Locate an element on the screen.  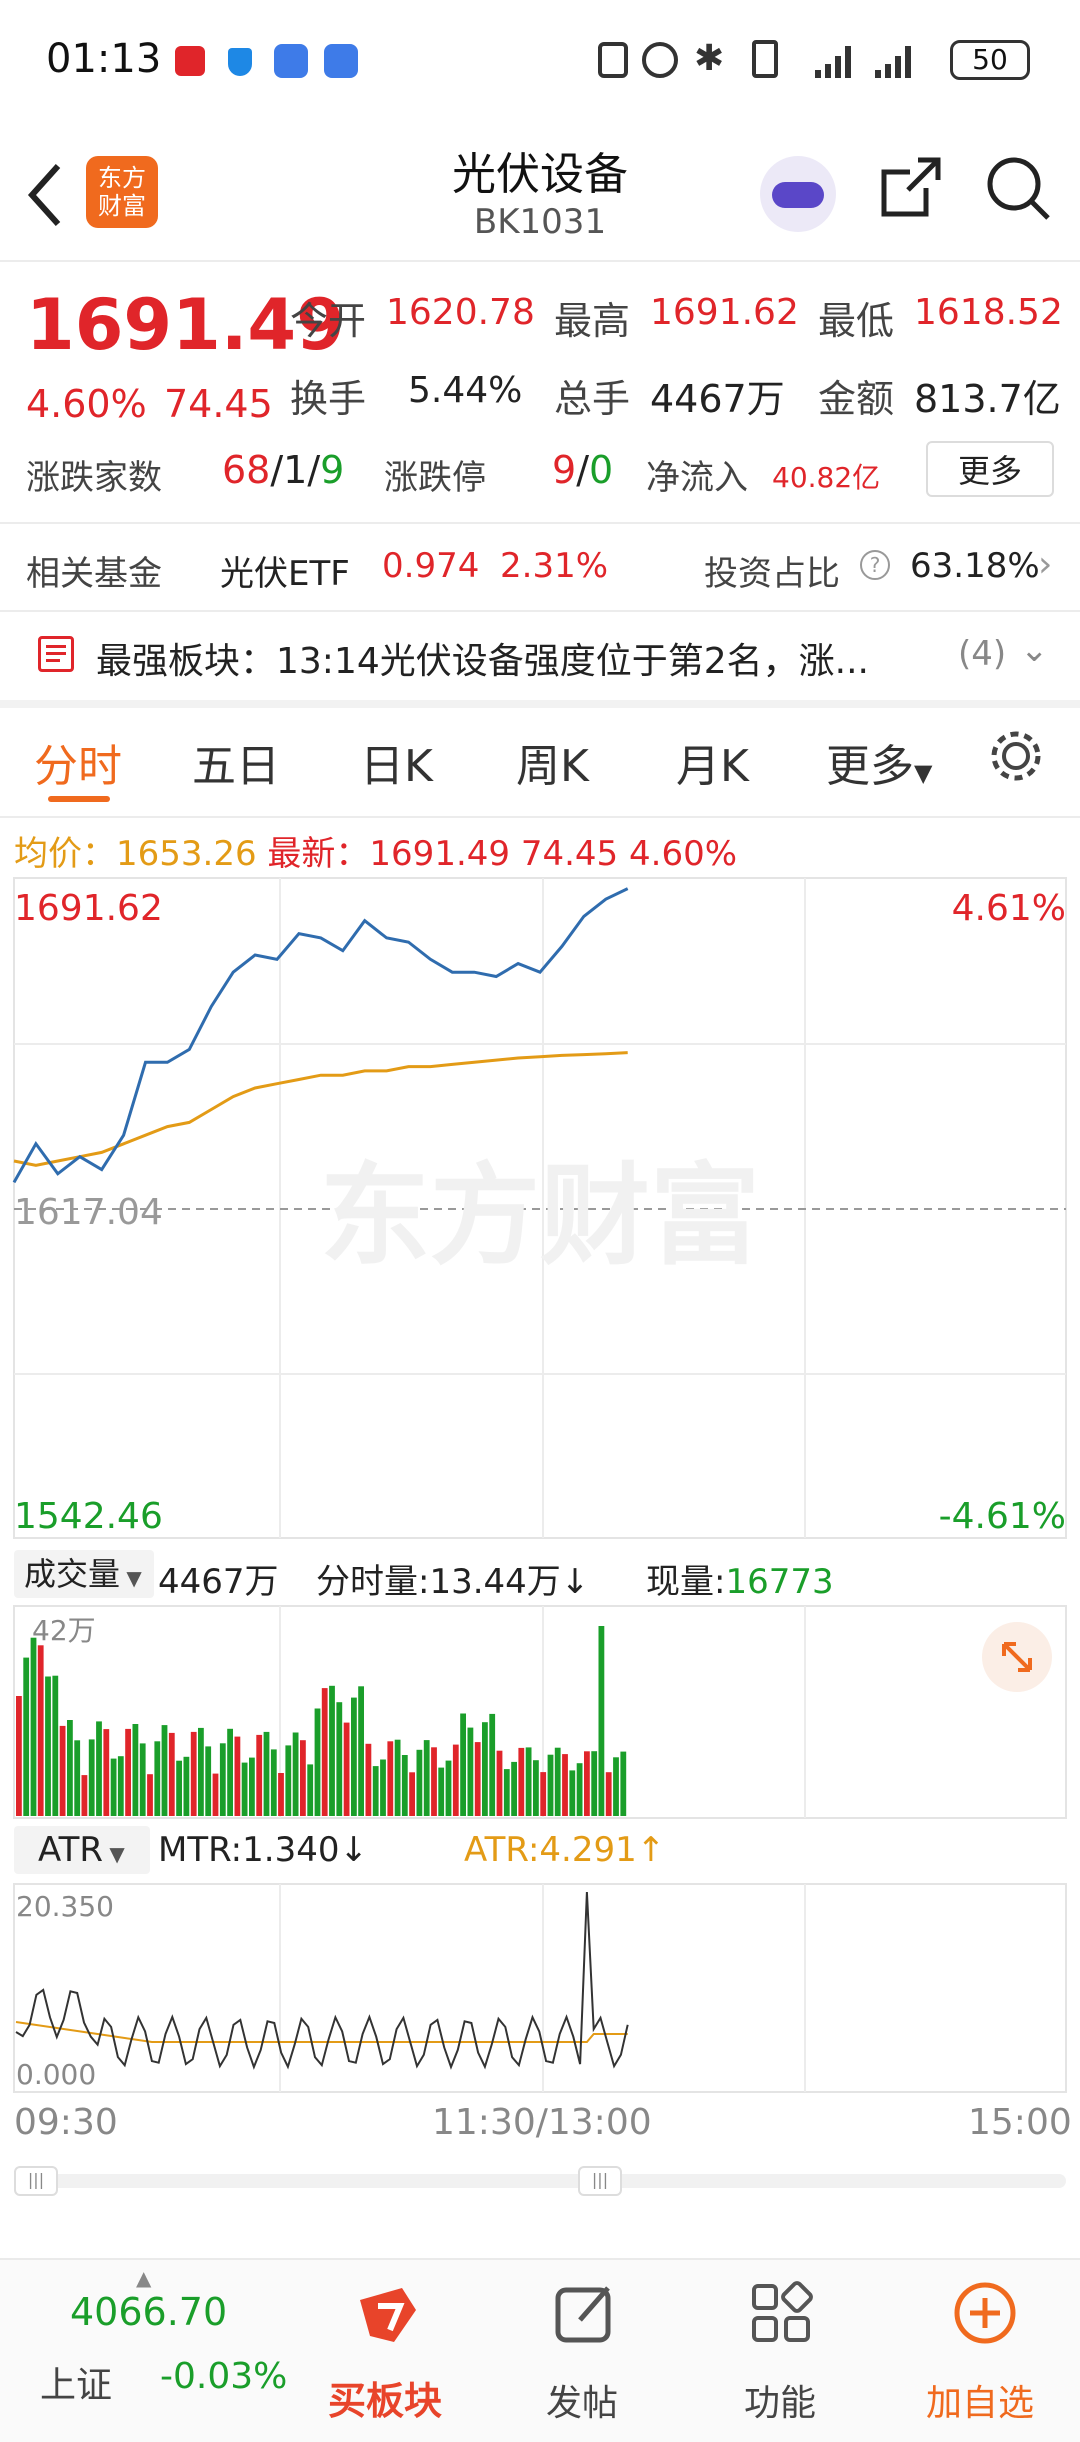
vibrate-icon is located at coordinates (765, 59).